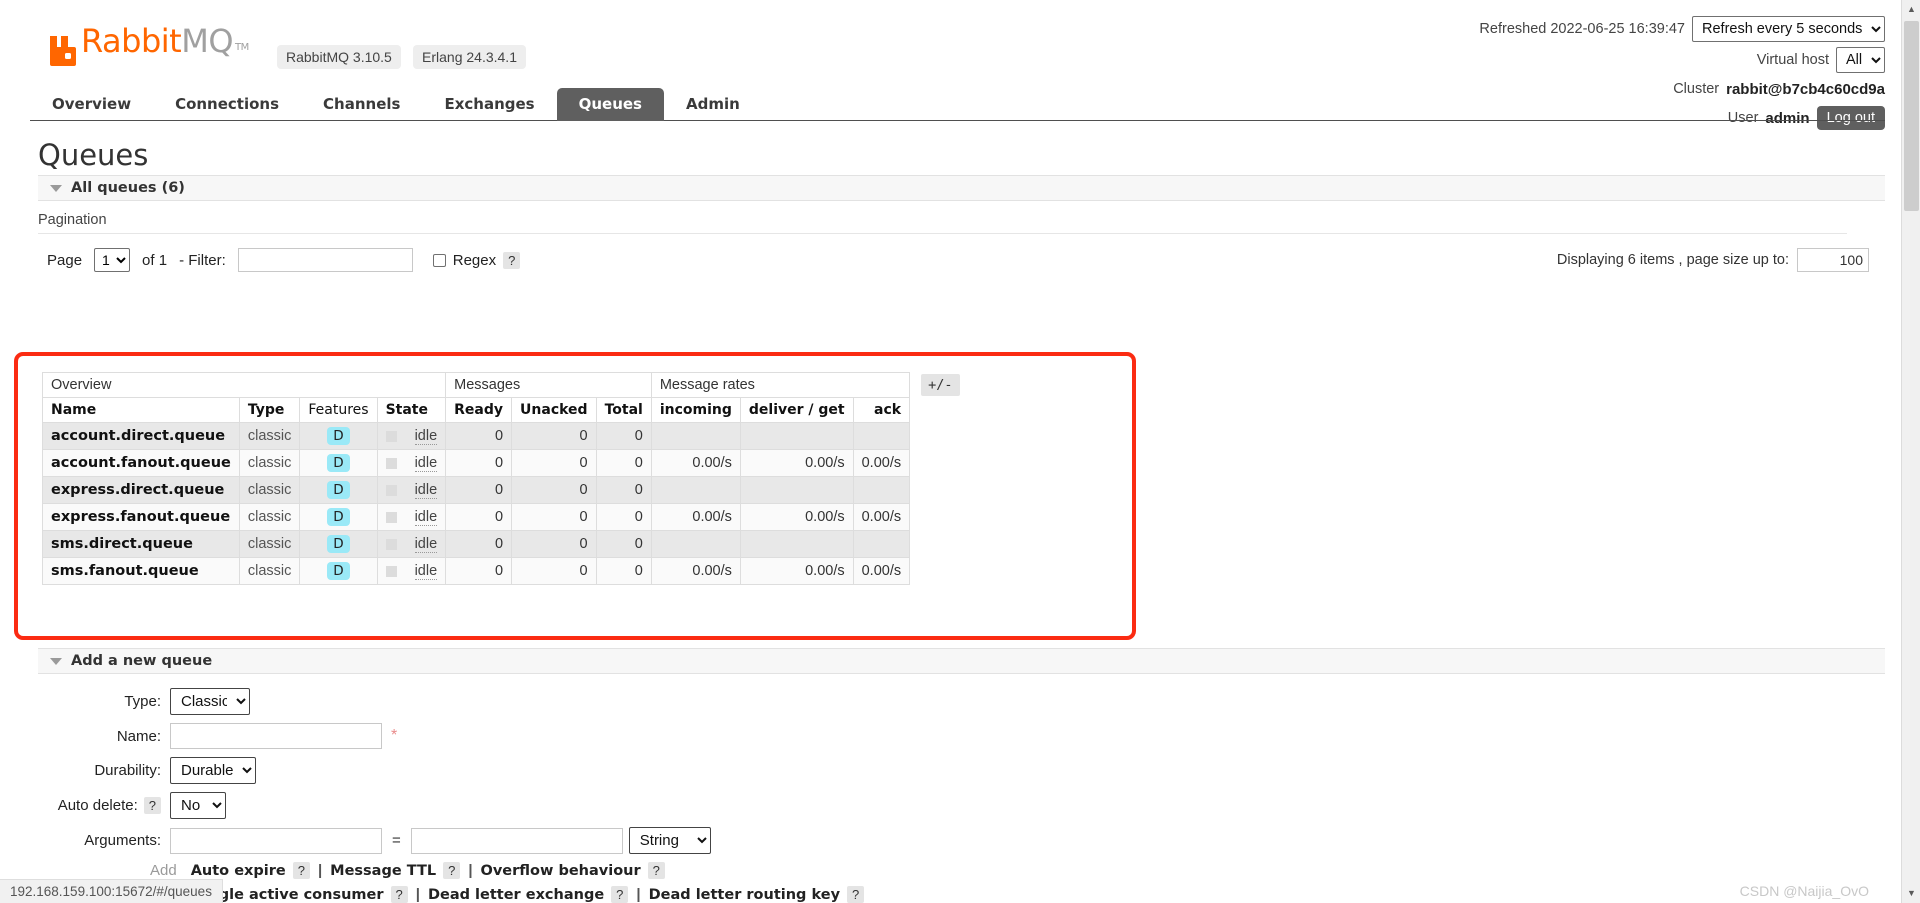  What do you see at coordinates (338, 410) in the screenshot?
I see `col-features: Features` at bounding box center [338, 410].